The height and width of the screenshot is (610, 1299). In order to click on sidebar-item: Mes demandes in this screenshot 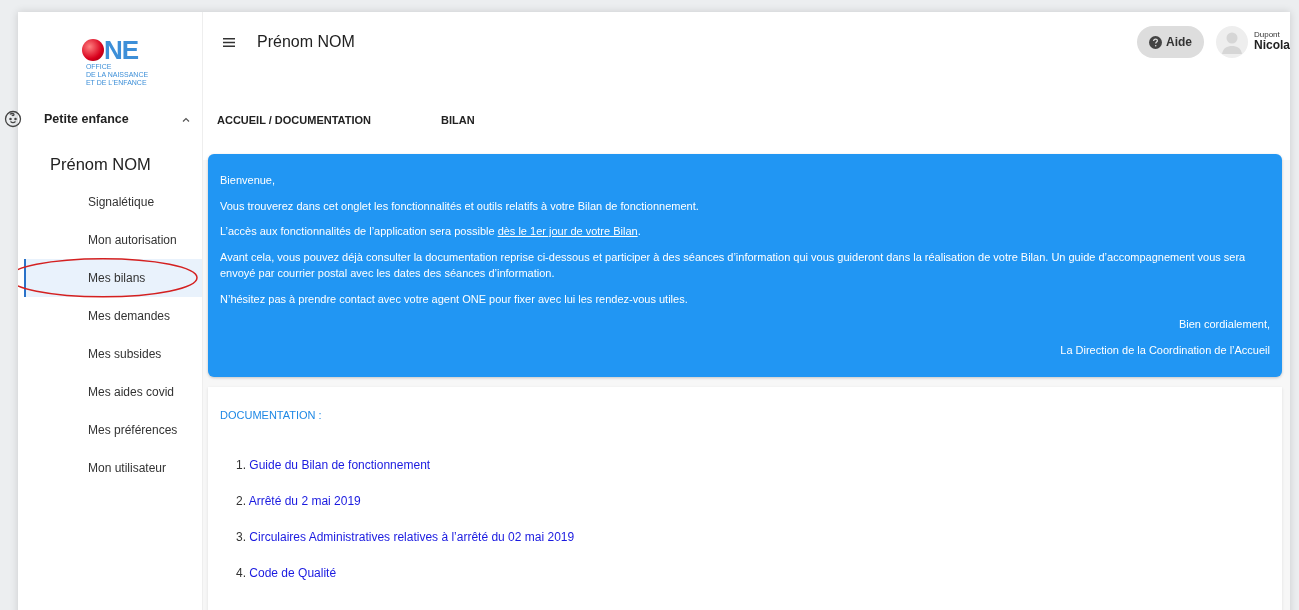, I will do `click(110, 315)`.